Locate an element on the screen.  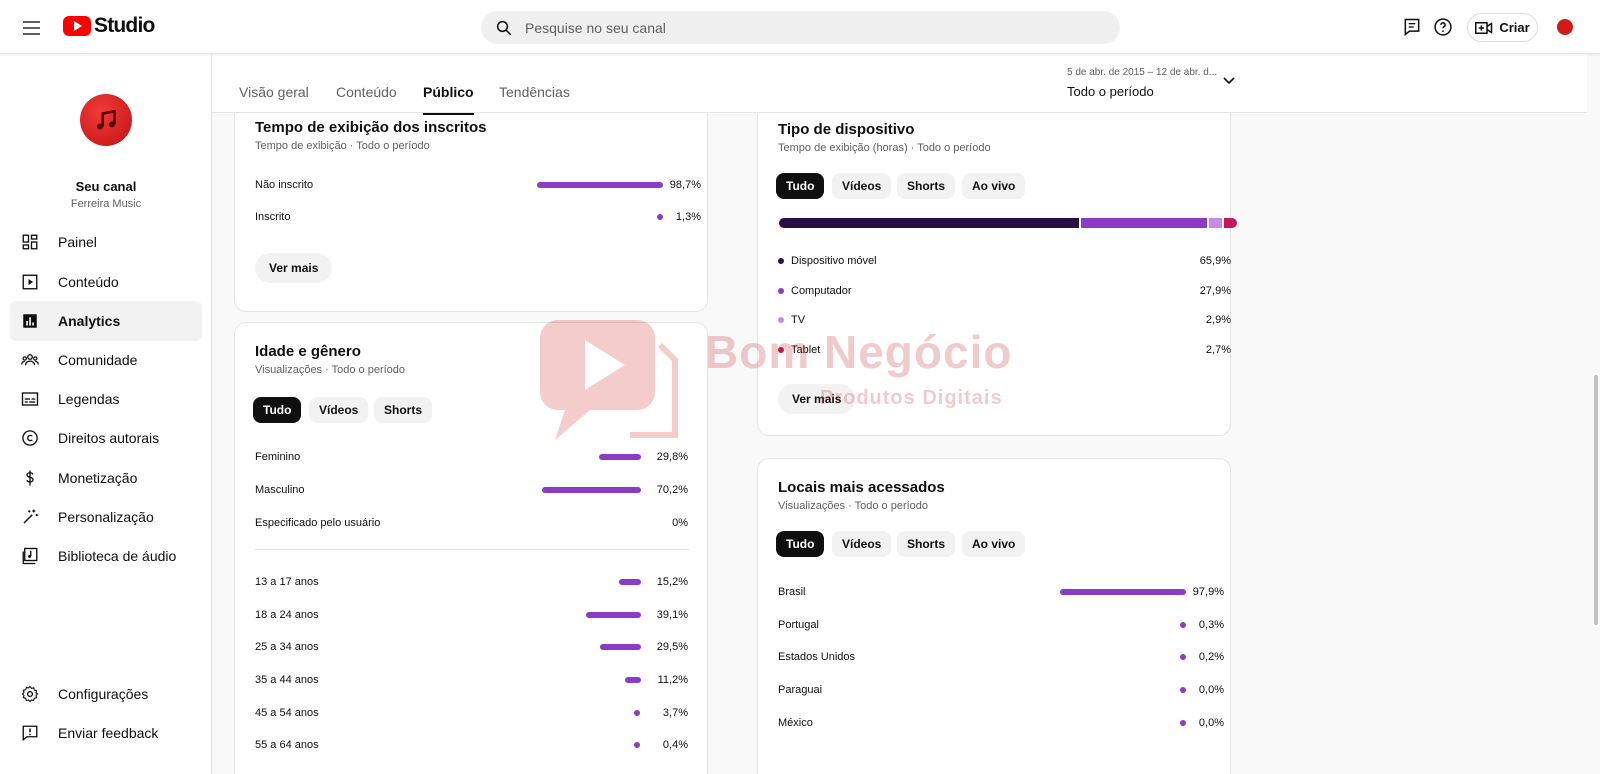
row-label: Computador is located at coordinates (821, 291).